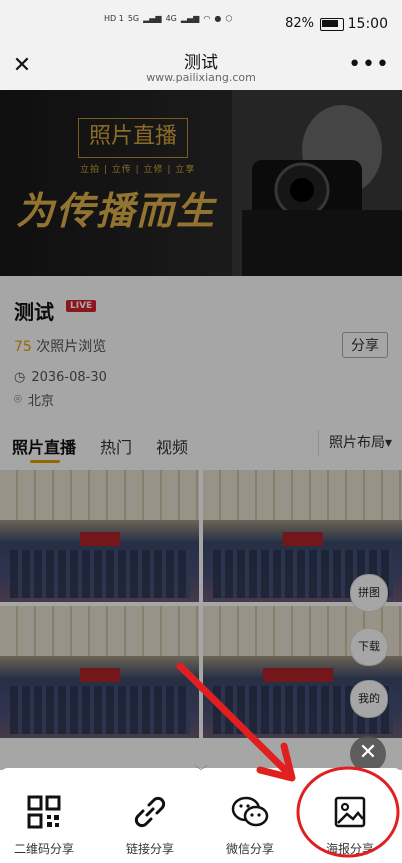  Describe the element at coordinates (349, 849) in the screenshot. I see `share-option-label: 海报分享` at that location.